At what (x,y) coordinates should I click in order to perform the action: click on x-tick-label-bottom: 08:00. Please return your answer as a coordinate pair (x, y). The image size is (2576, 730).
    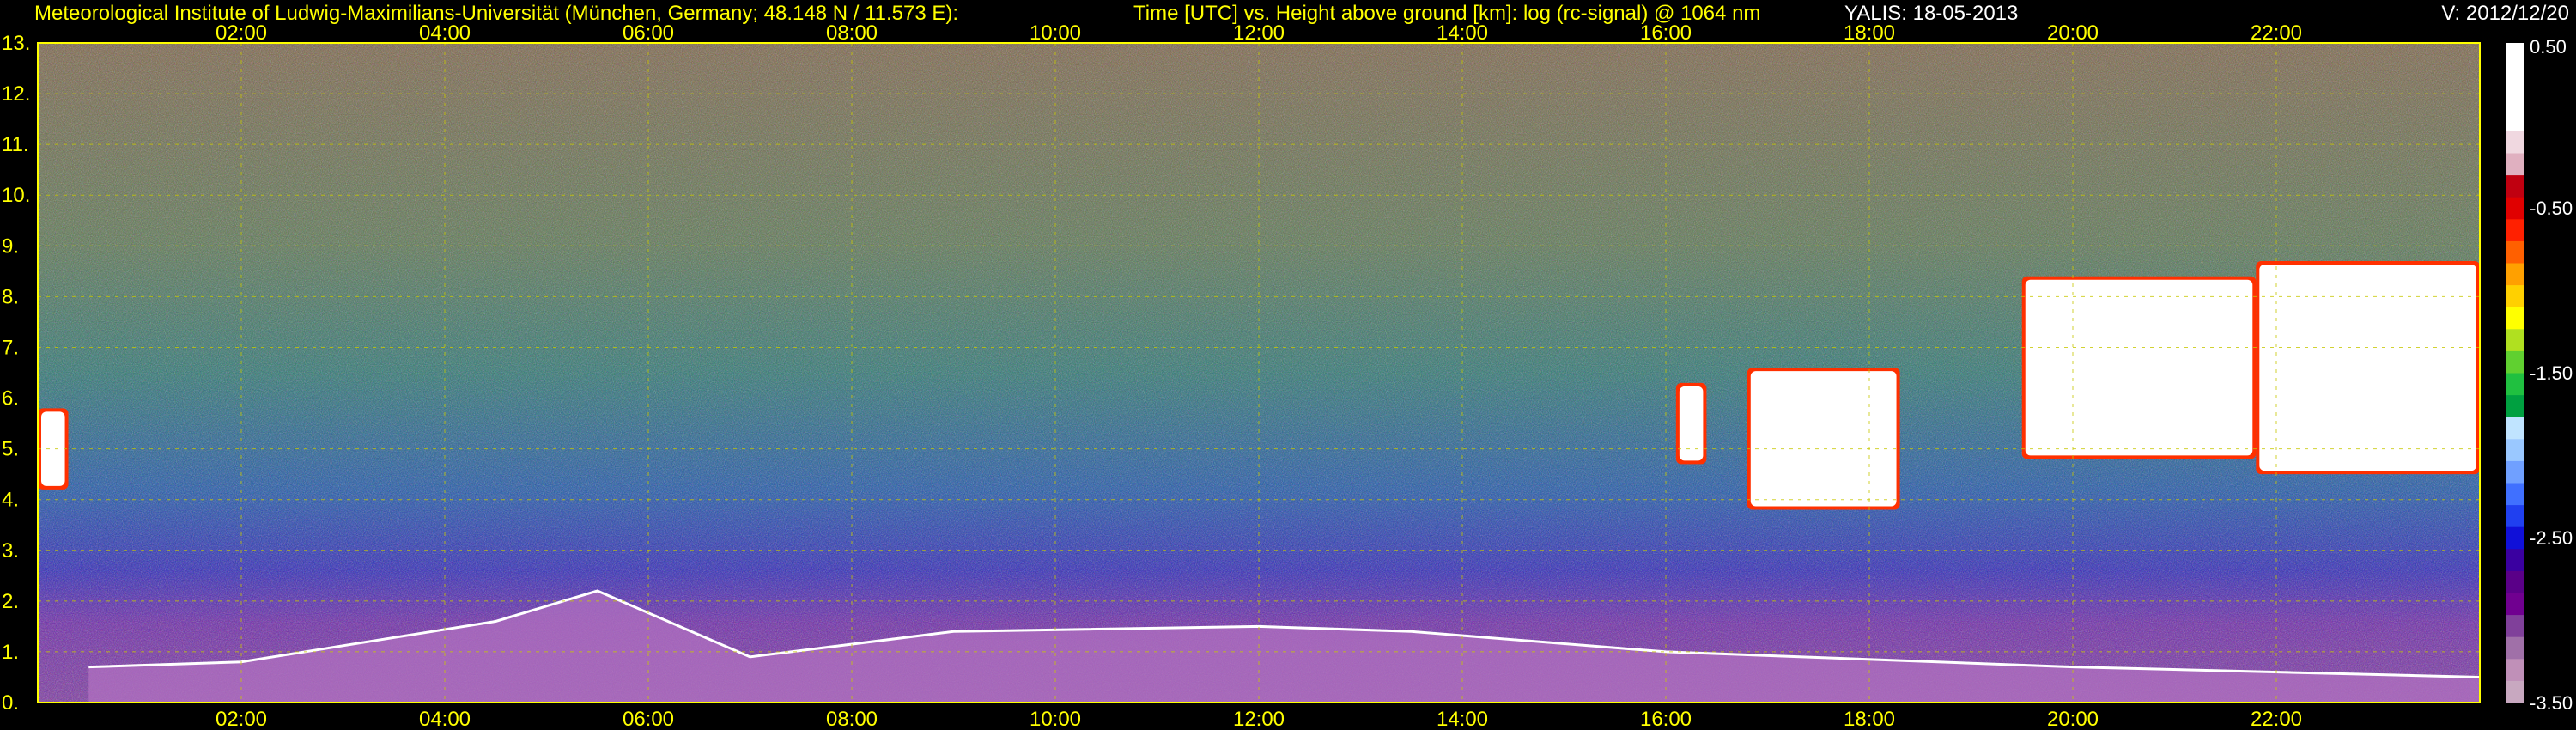
    Looking at the image, I should click on (852, 719).